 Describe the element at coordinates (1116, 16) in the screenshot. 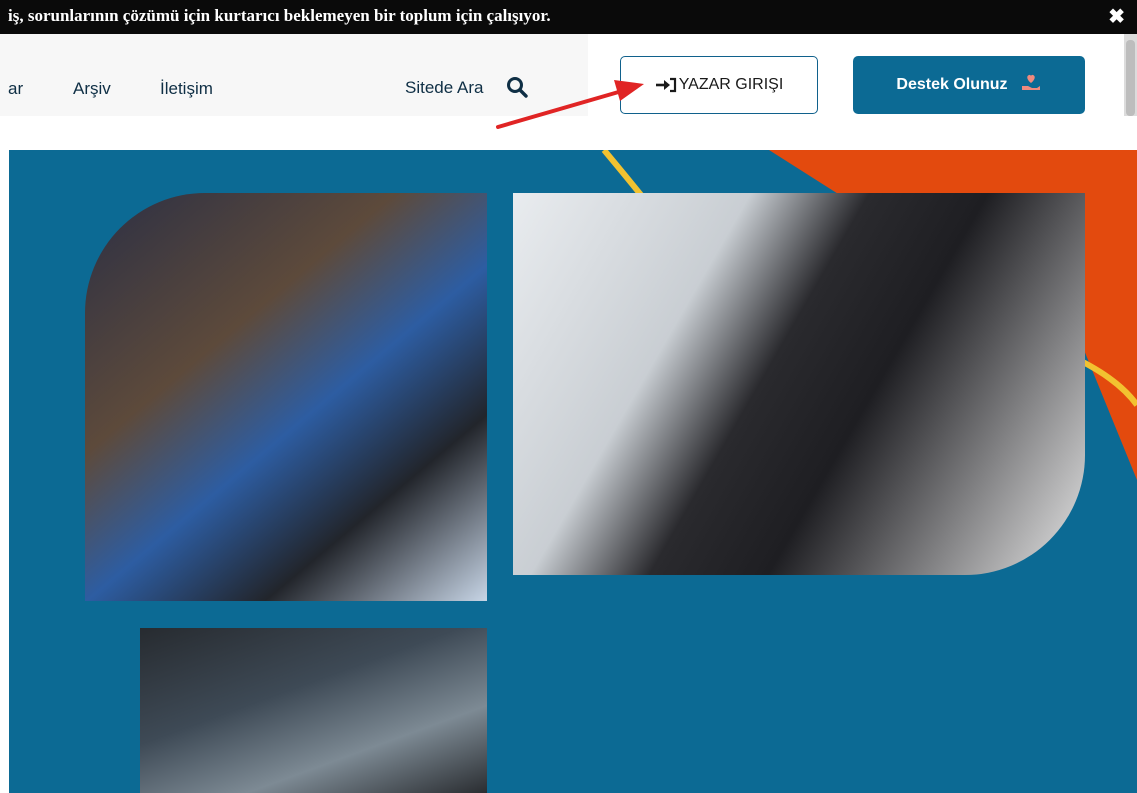

I see `close-icon: ✖` at that location.